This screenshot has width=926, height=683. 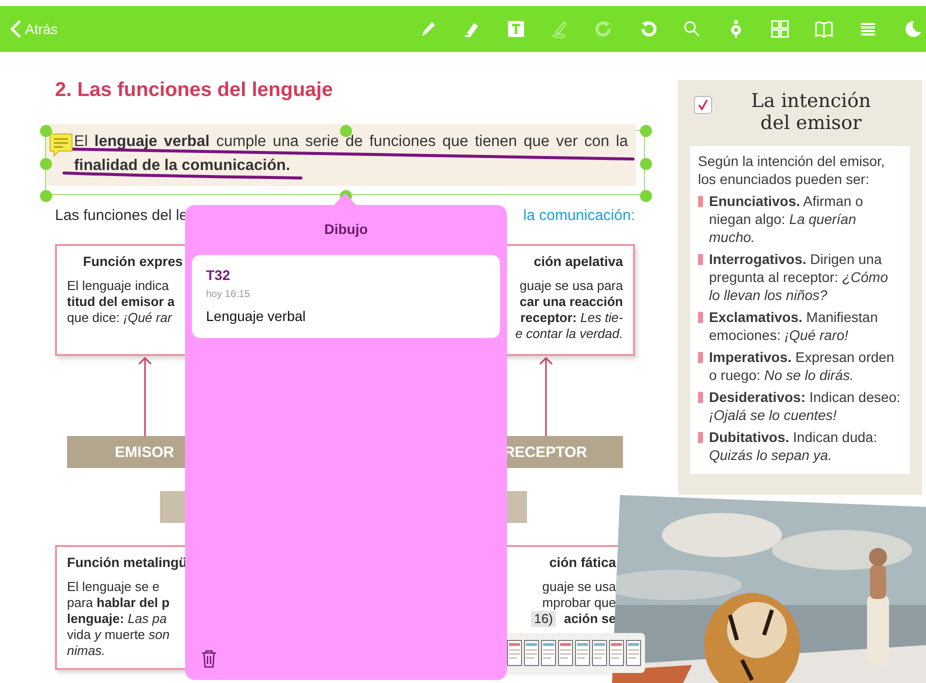 I want to click on card-text: receptor: Les tie-, so click(x=571, y=318).